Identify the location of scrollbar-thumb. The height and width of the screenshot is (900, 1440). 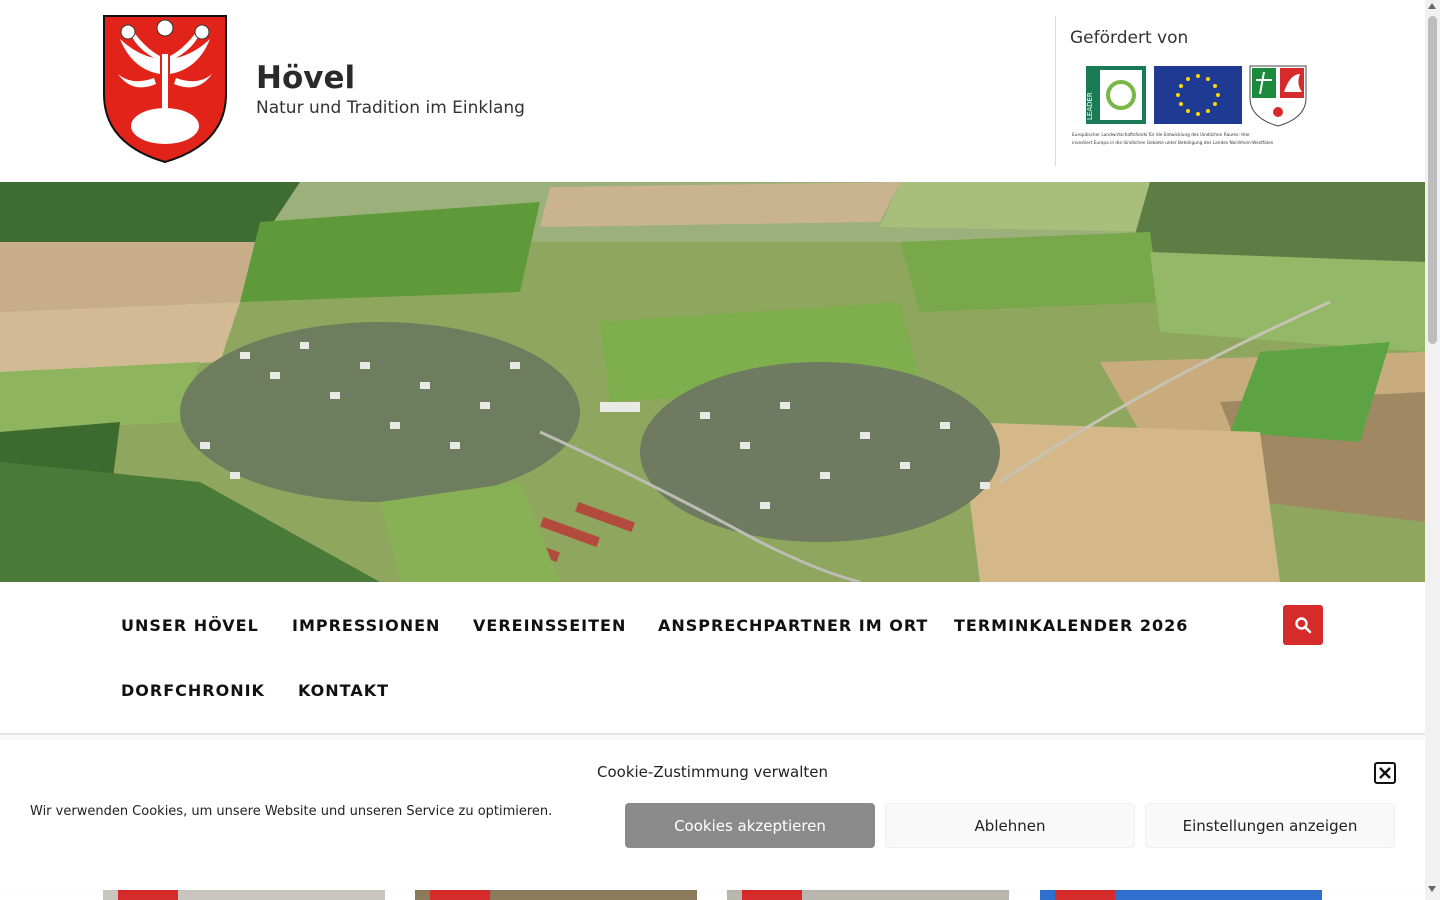
(1432, 180).